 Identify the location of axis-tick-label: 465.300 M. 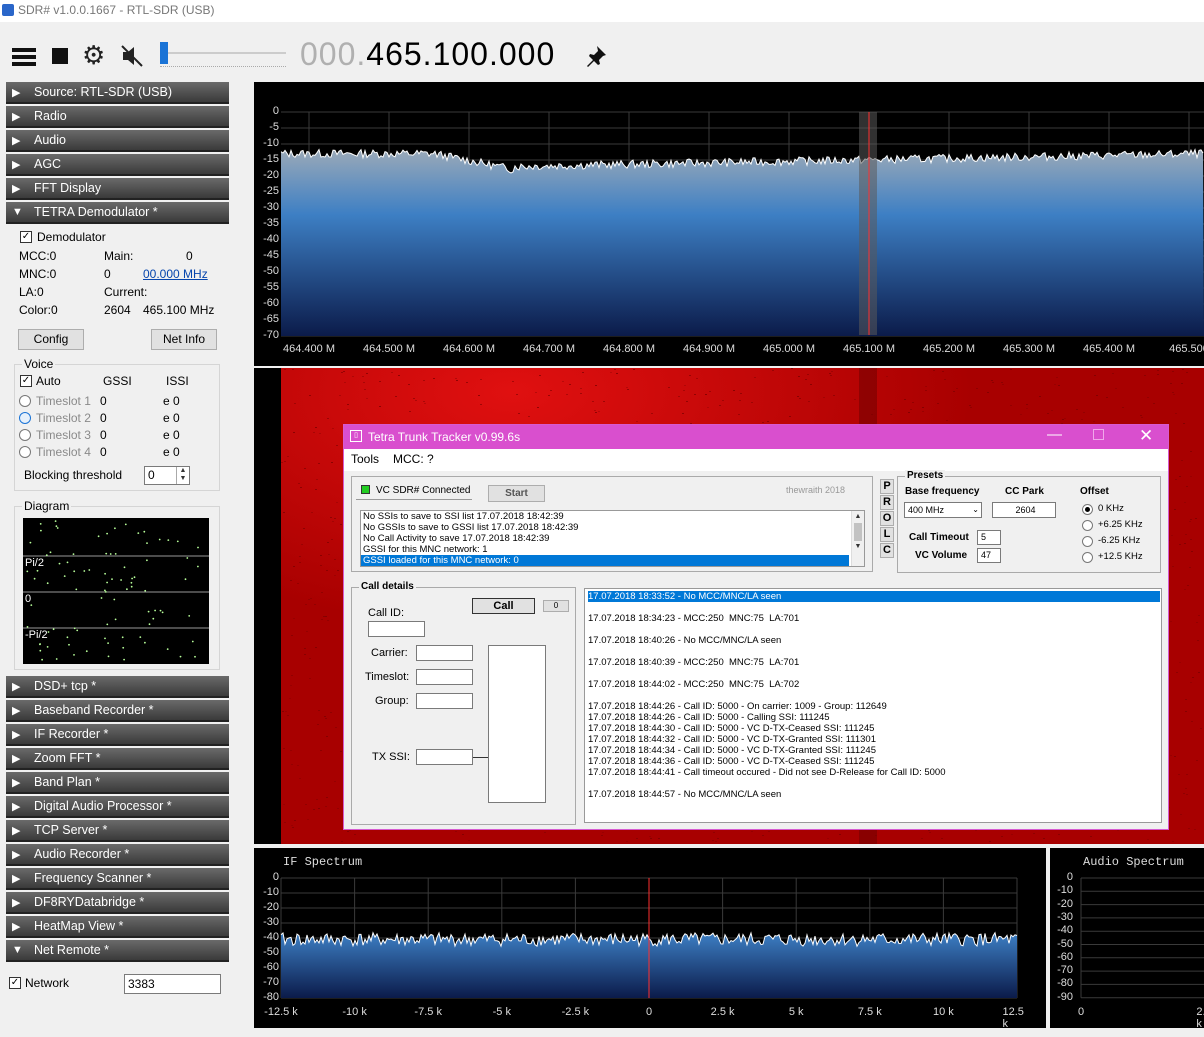
(1029, 349).